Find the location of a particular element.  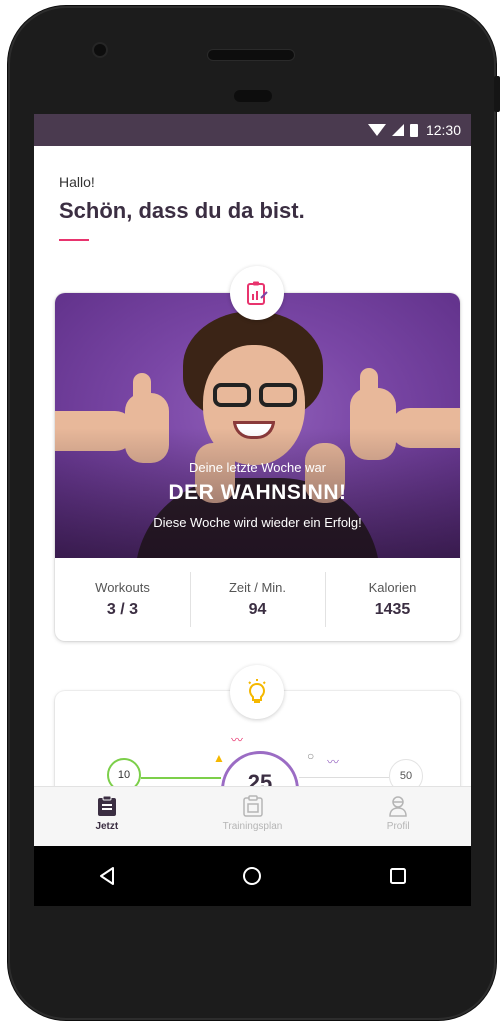

lightbulb-badge is located at coordinates (257, 692).